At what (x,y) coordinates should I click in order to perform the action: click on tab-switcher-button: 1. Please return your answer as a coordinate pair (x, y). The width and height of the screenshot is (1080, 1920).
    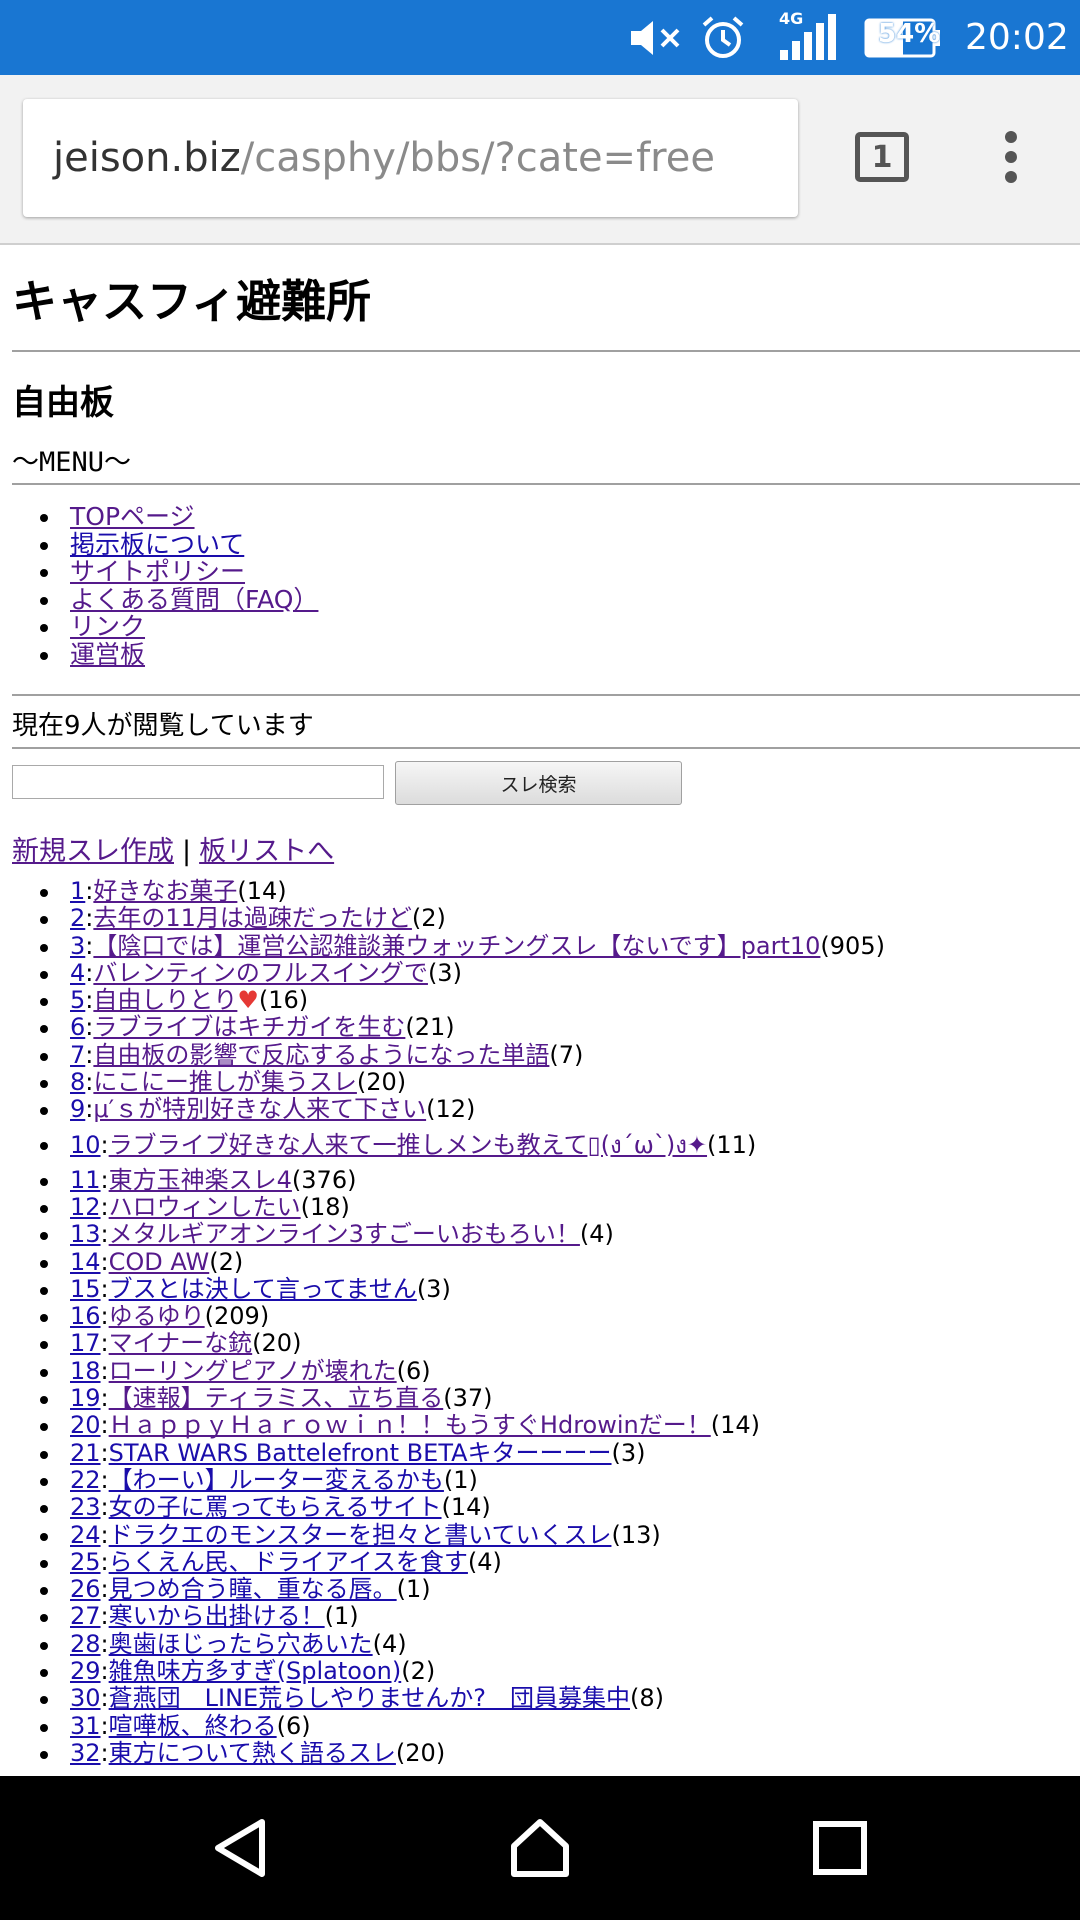
    Looking at the image, I should click on (882, 157).